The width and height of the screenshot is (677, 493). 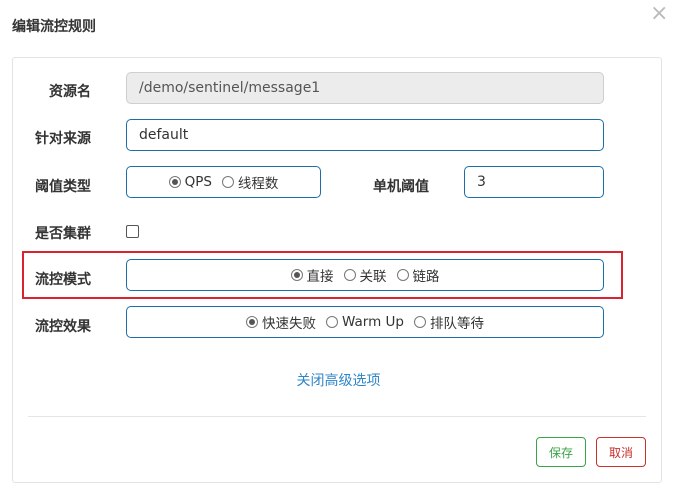 I want to click on radio-queue-label: 排队等待, so click(x=456, y=324).